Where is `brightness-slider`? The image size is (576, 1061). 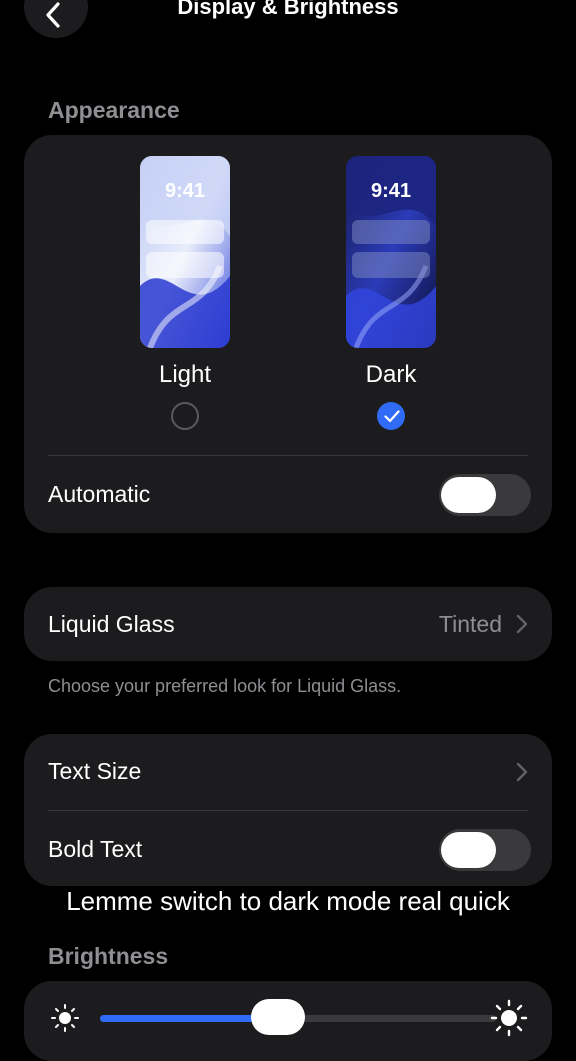 brightness-slider is located at coordinates (298, 1017).